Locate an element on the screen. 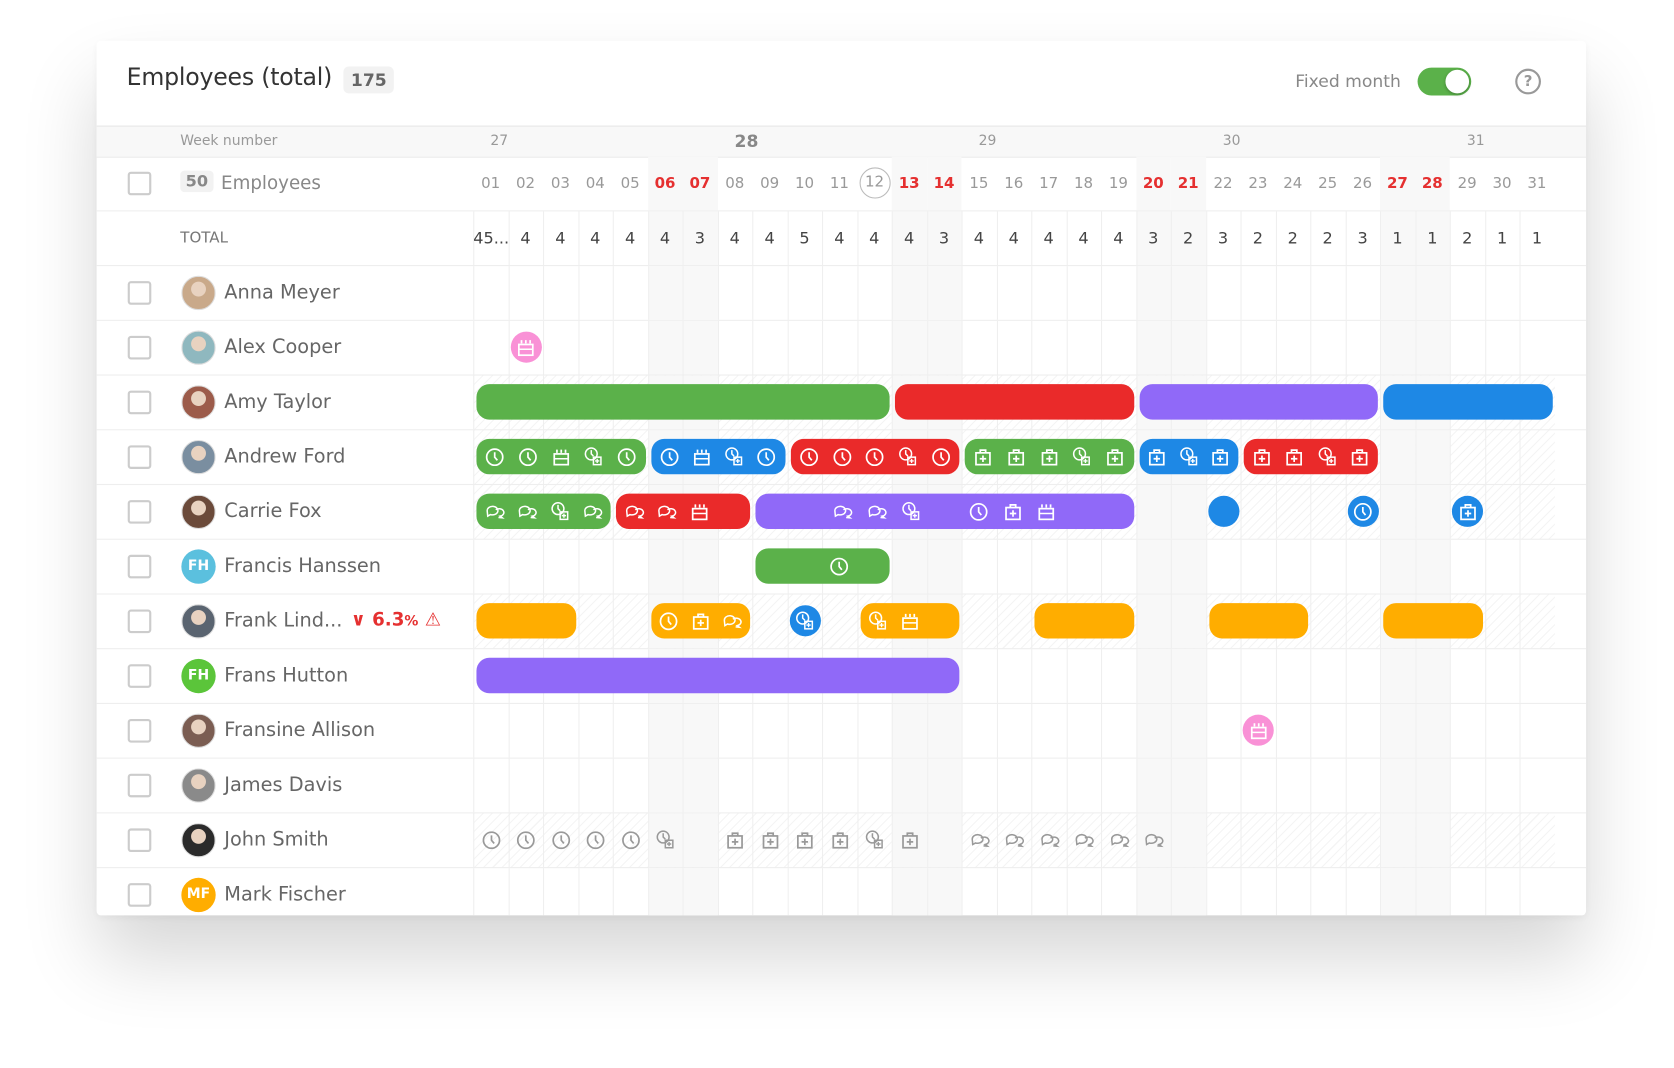  day-number: 01 is located at coordinates (490, 183).